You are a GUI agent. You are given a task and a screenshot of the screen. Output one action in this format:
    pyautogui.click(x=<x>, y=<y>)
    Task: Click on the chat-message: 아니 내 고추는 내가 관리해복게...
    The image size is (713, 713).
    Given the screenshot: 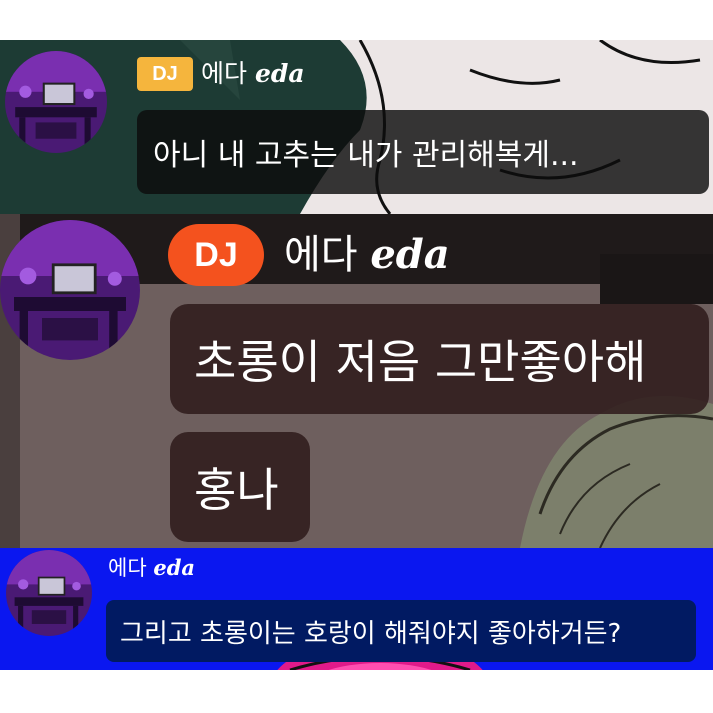 What is the action you would take?
    pyautogui.click(x=423, y=152)
    